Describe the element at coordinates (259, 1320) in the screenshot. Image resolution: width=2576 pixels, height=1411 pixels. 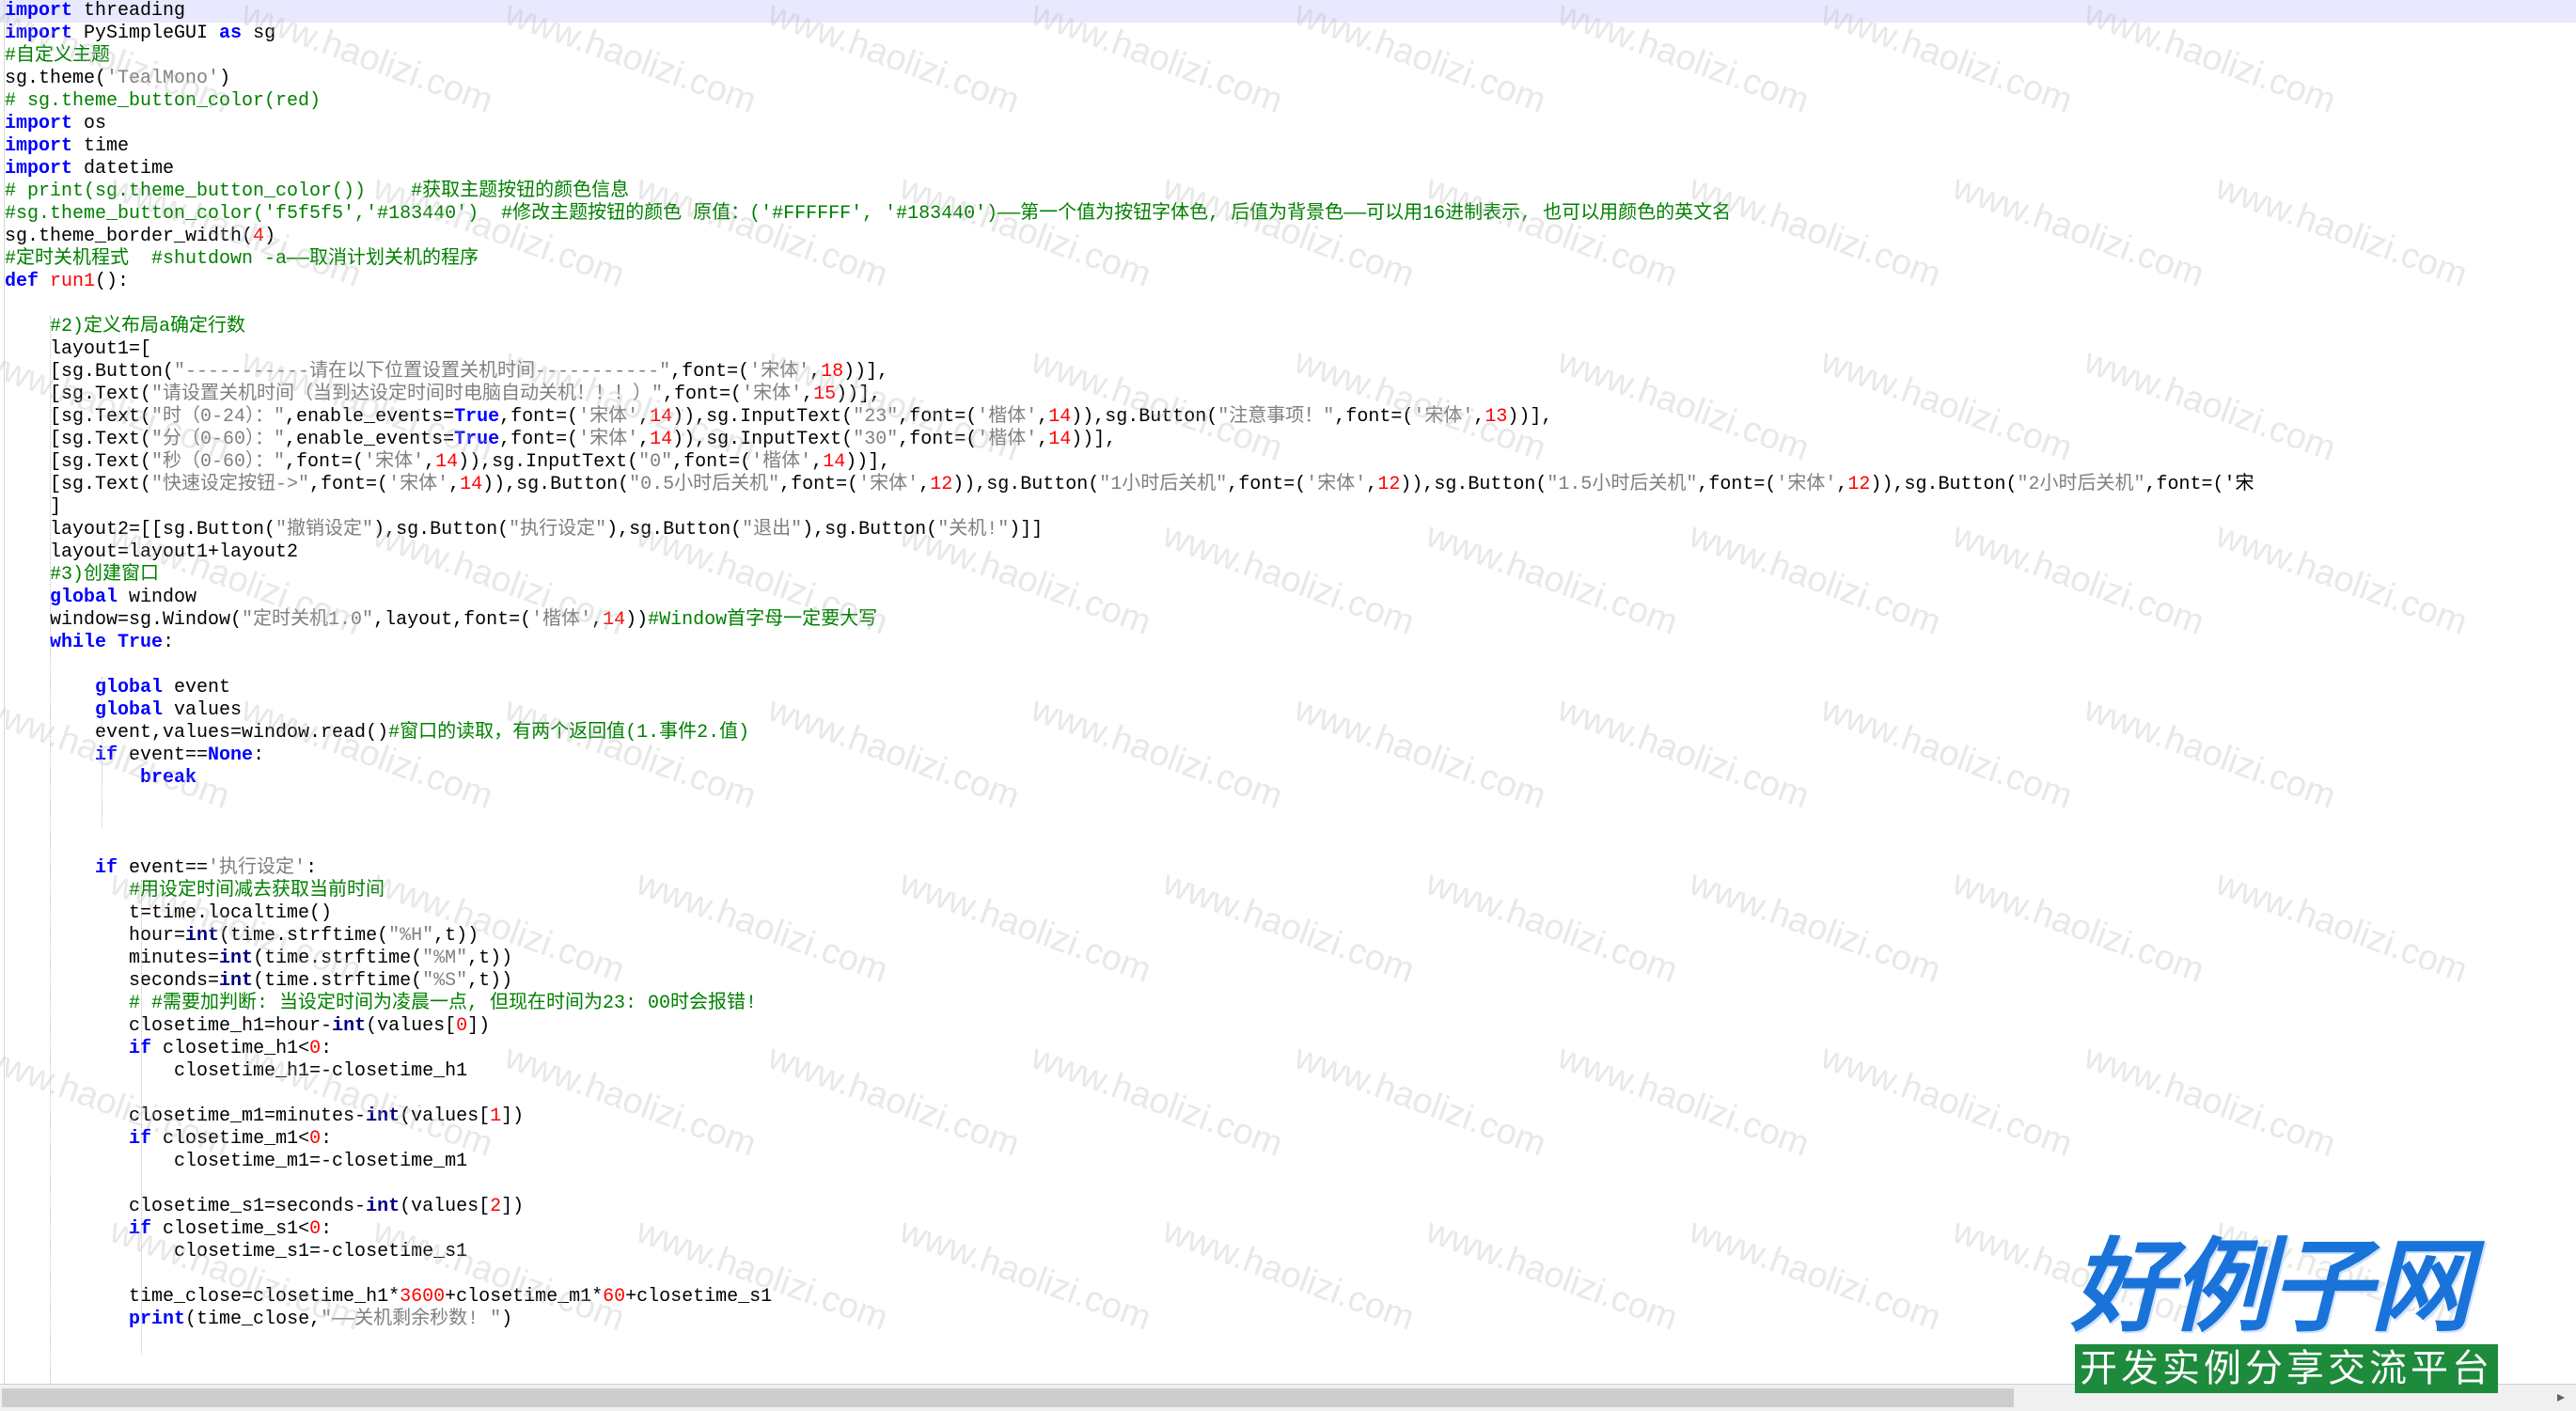
I see `code-line: print(time_close,"——关机剩余秒数! ")` at that location.